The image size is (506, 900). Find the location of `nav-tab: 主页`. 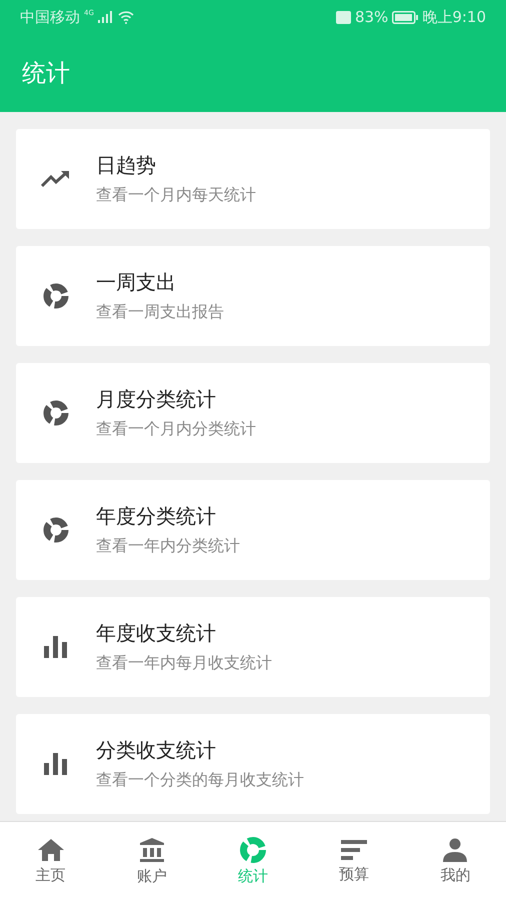

nav-tab: 主页 is located at coordinates (51, 861).